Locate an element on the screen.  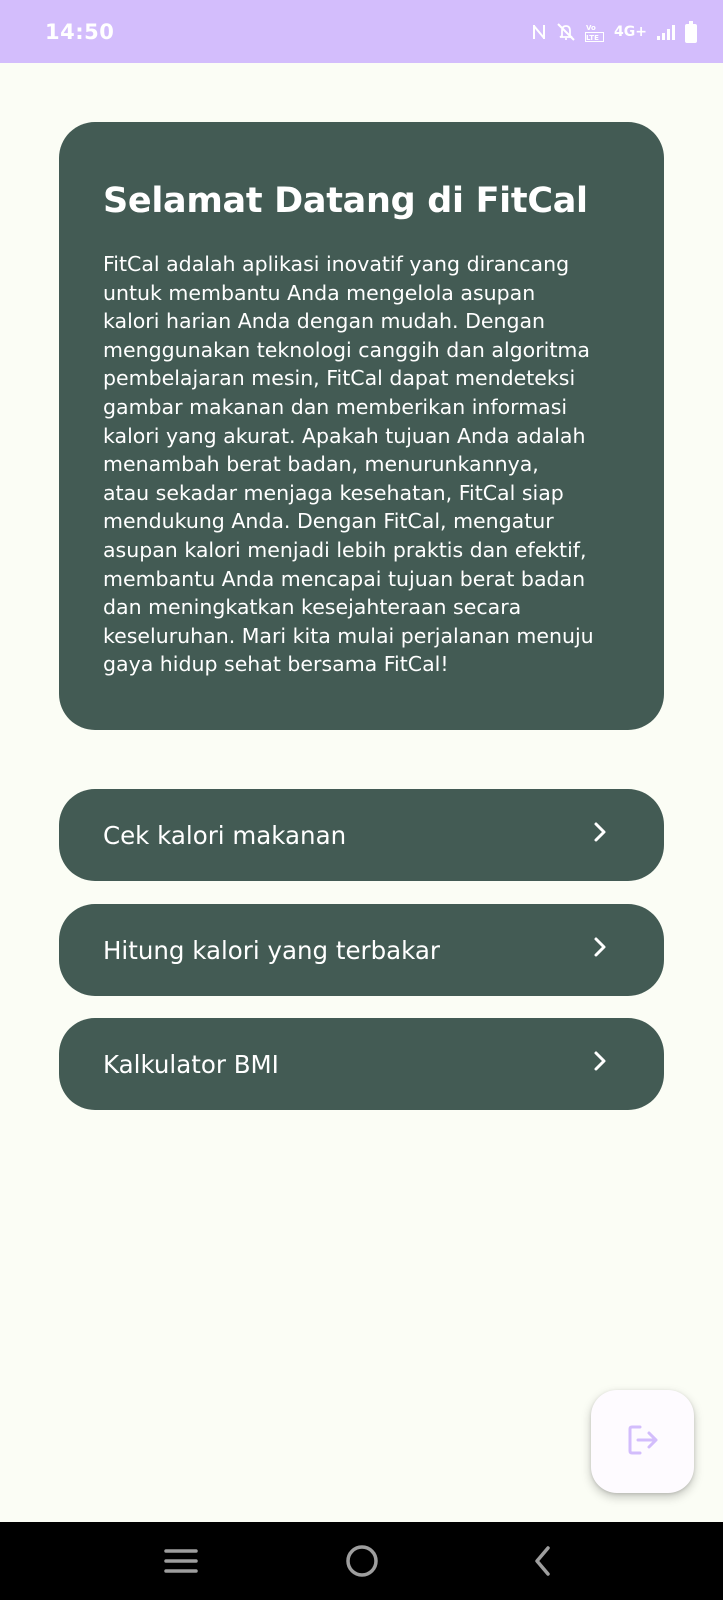
menu-icon is located at coordinates (181, 1561).